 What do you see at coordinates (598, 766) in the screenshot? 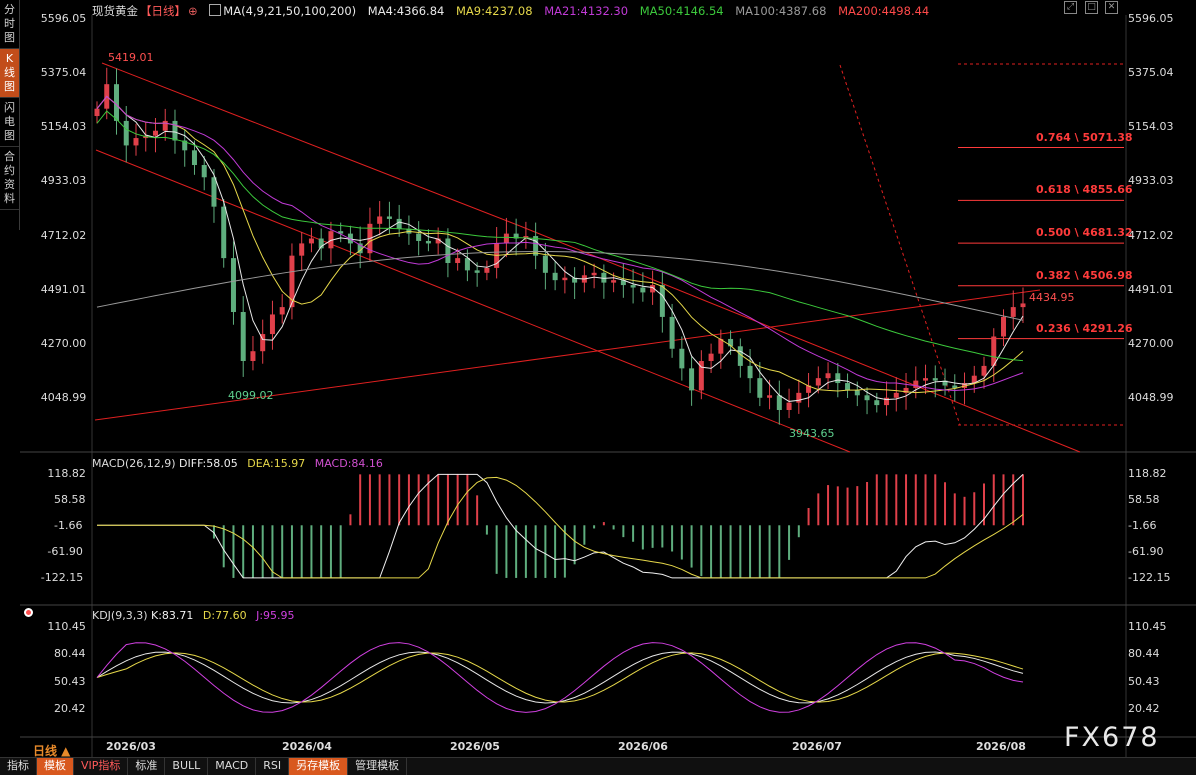
I see `bottom-toolbar: 指标 模板 VIP指标 标准 BULL MACD RSI 另存模板 管理模板` at bounding box center [598, 766].